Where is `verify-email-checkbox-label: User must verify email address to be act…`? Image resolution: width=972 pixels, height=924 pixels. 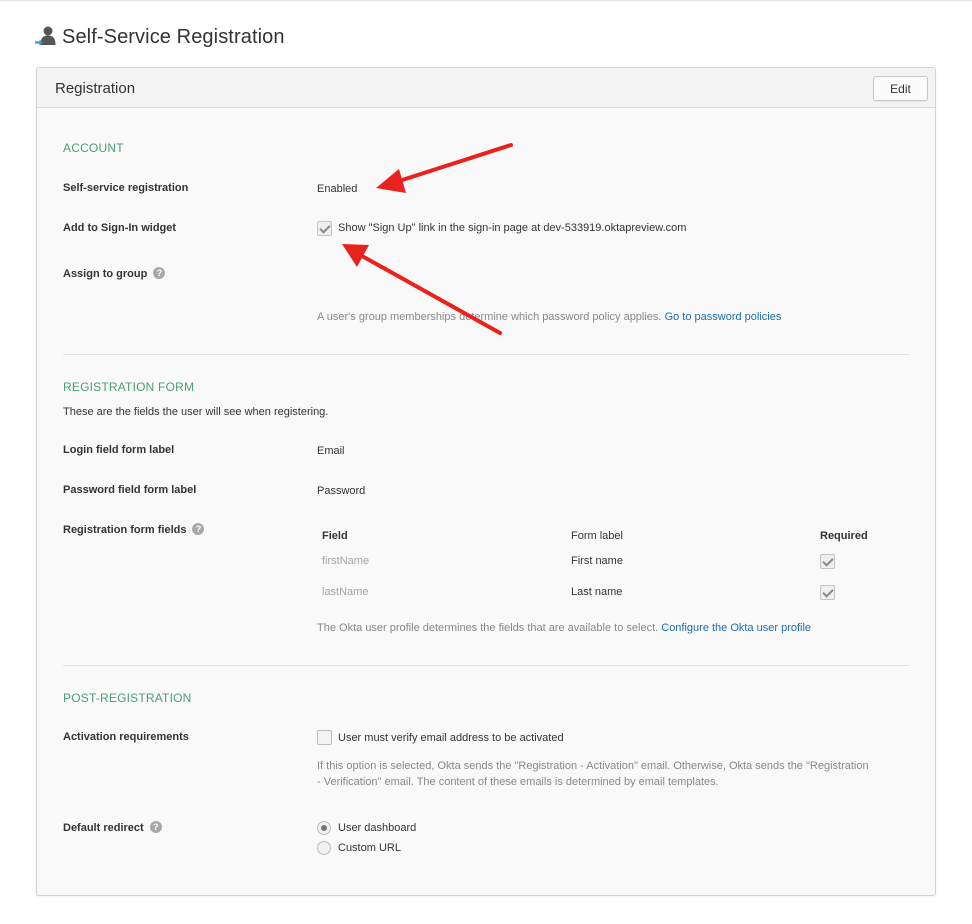 verify-email-checkbox-label: User must verify email address to be act… is located at coordinates (451, 738).